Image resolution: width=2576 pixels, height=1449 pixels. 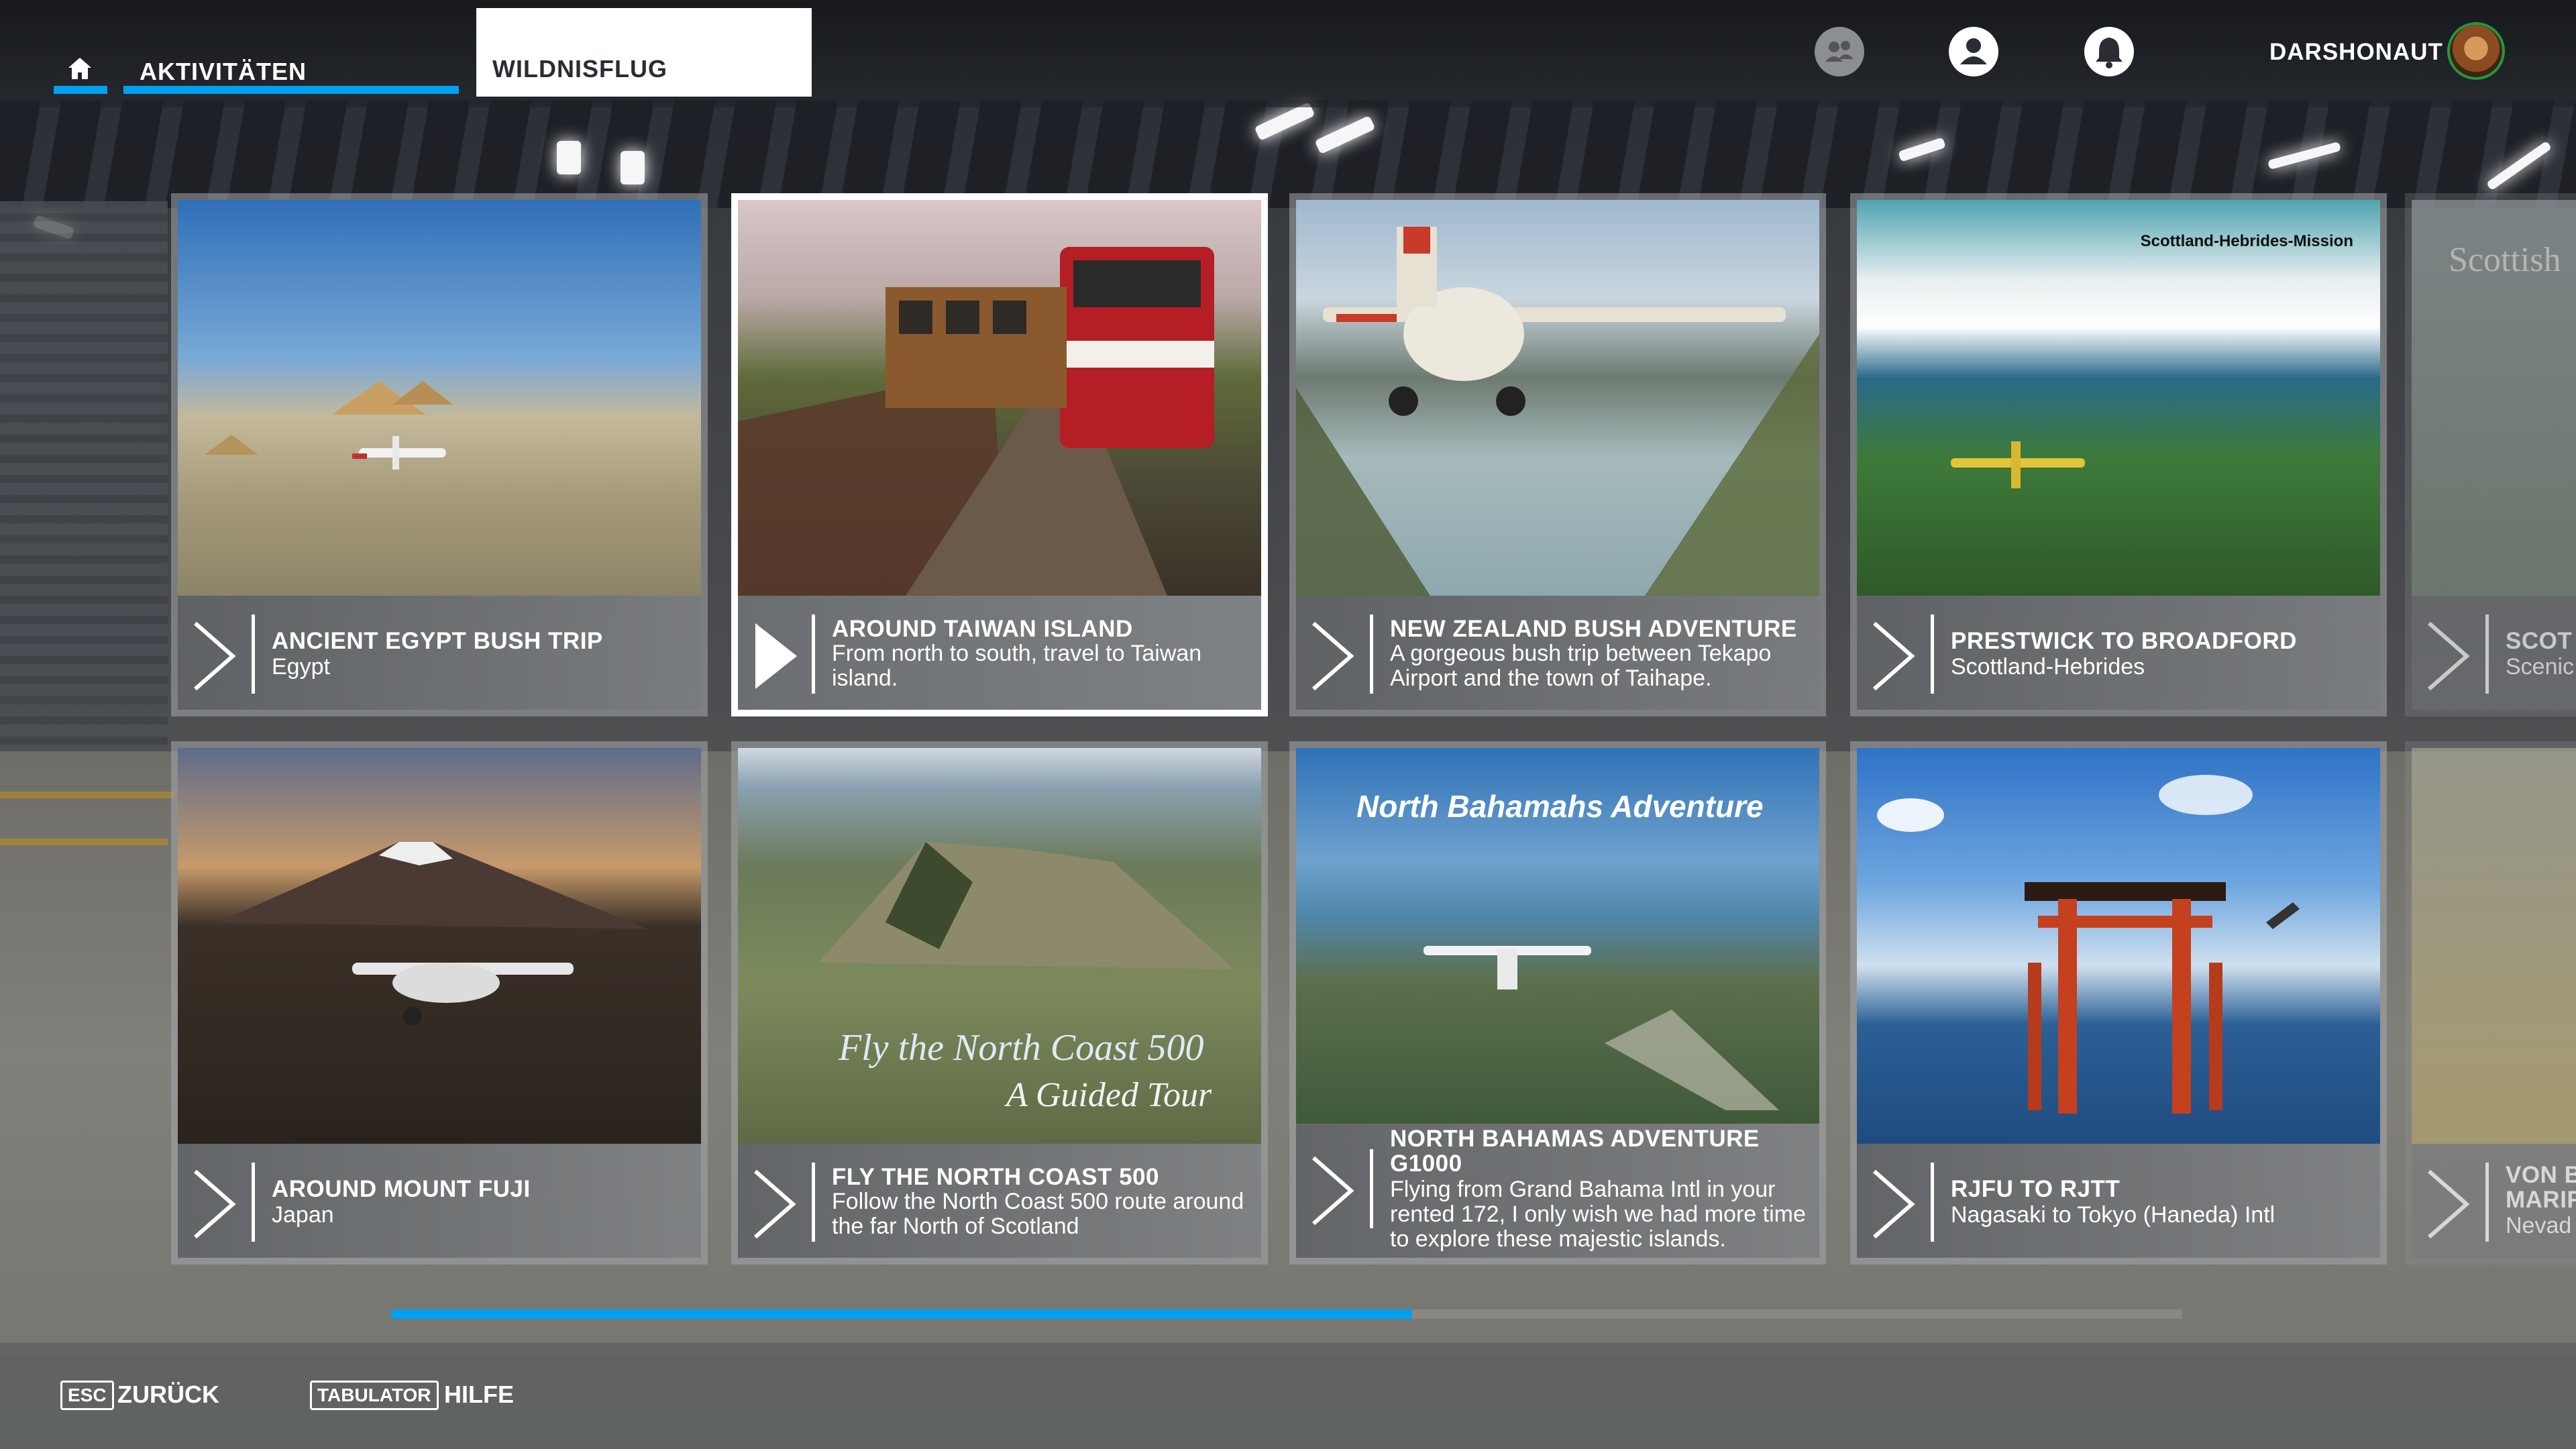 I want to click on card-subtitle: Scottland-Hebrides, so click(x=2048, y=667).